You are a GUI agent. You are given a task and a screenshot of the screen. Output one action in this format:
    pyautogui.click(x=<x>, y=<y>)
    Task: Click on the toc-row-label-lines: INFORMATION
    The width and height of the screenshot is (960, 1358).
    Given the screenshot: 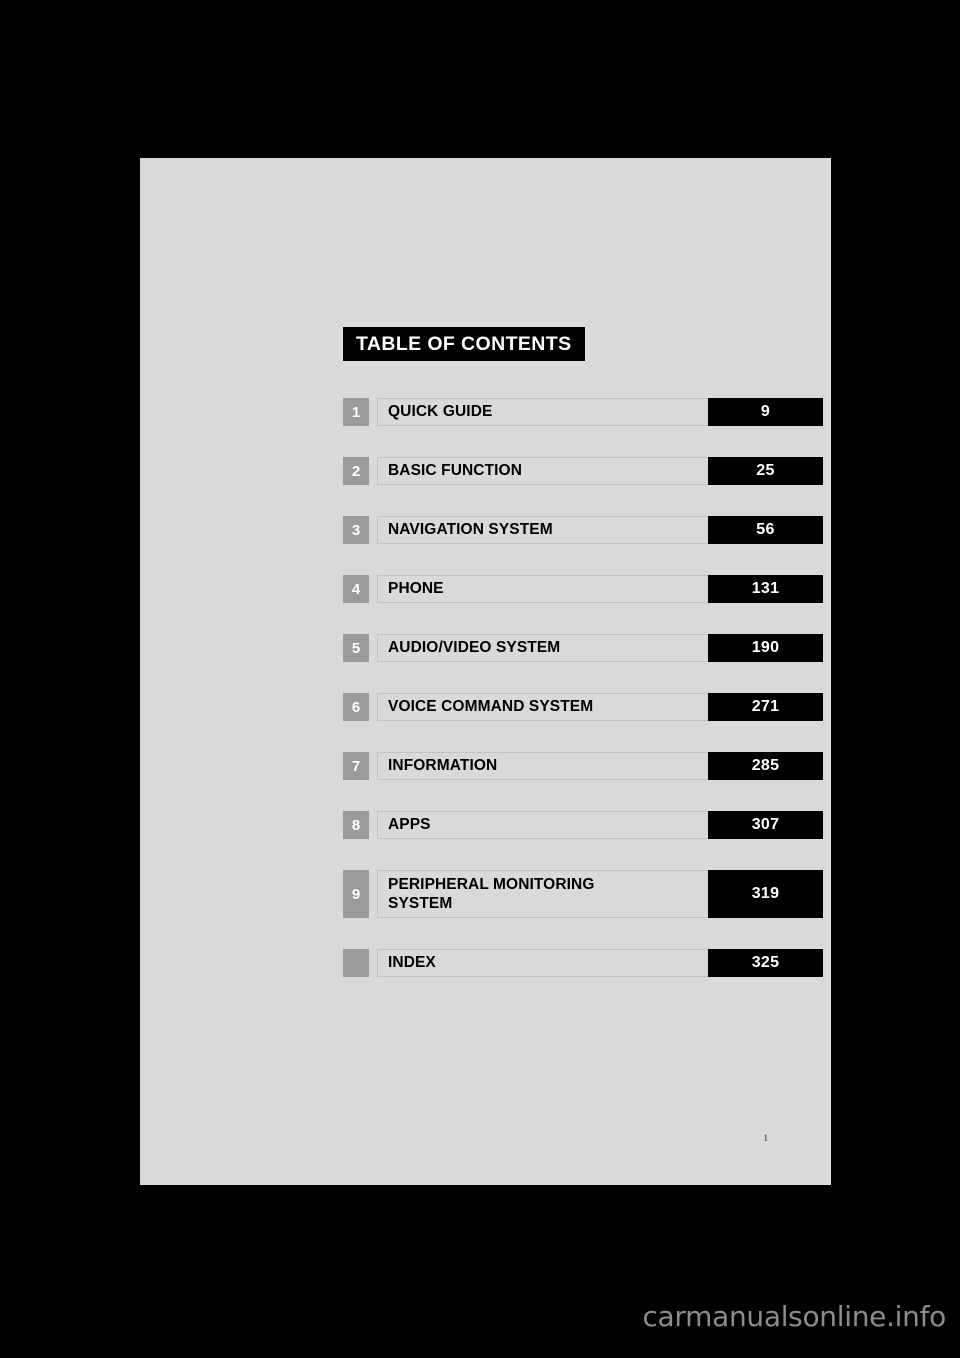 What is the action you would take?
    pyautogui.click(x=442, y=765)
    